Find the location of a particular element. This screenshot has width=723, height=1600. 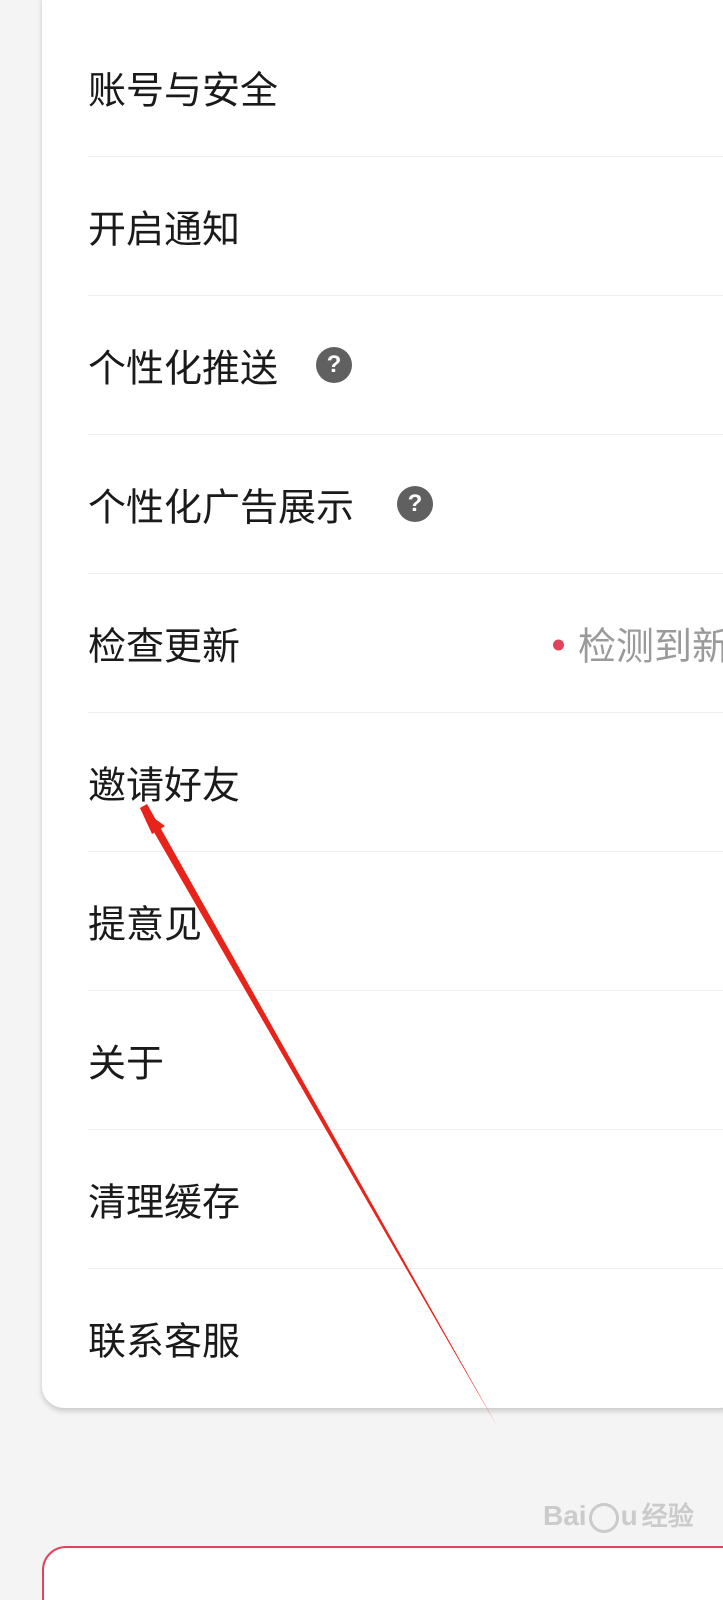

update-status-text: 检测到新 is located at coordinates (650, 646).